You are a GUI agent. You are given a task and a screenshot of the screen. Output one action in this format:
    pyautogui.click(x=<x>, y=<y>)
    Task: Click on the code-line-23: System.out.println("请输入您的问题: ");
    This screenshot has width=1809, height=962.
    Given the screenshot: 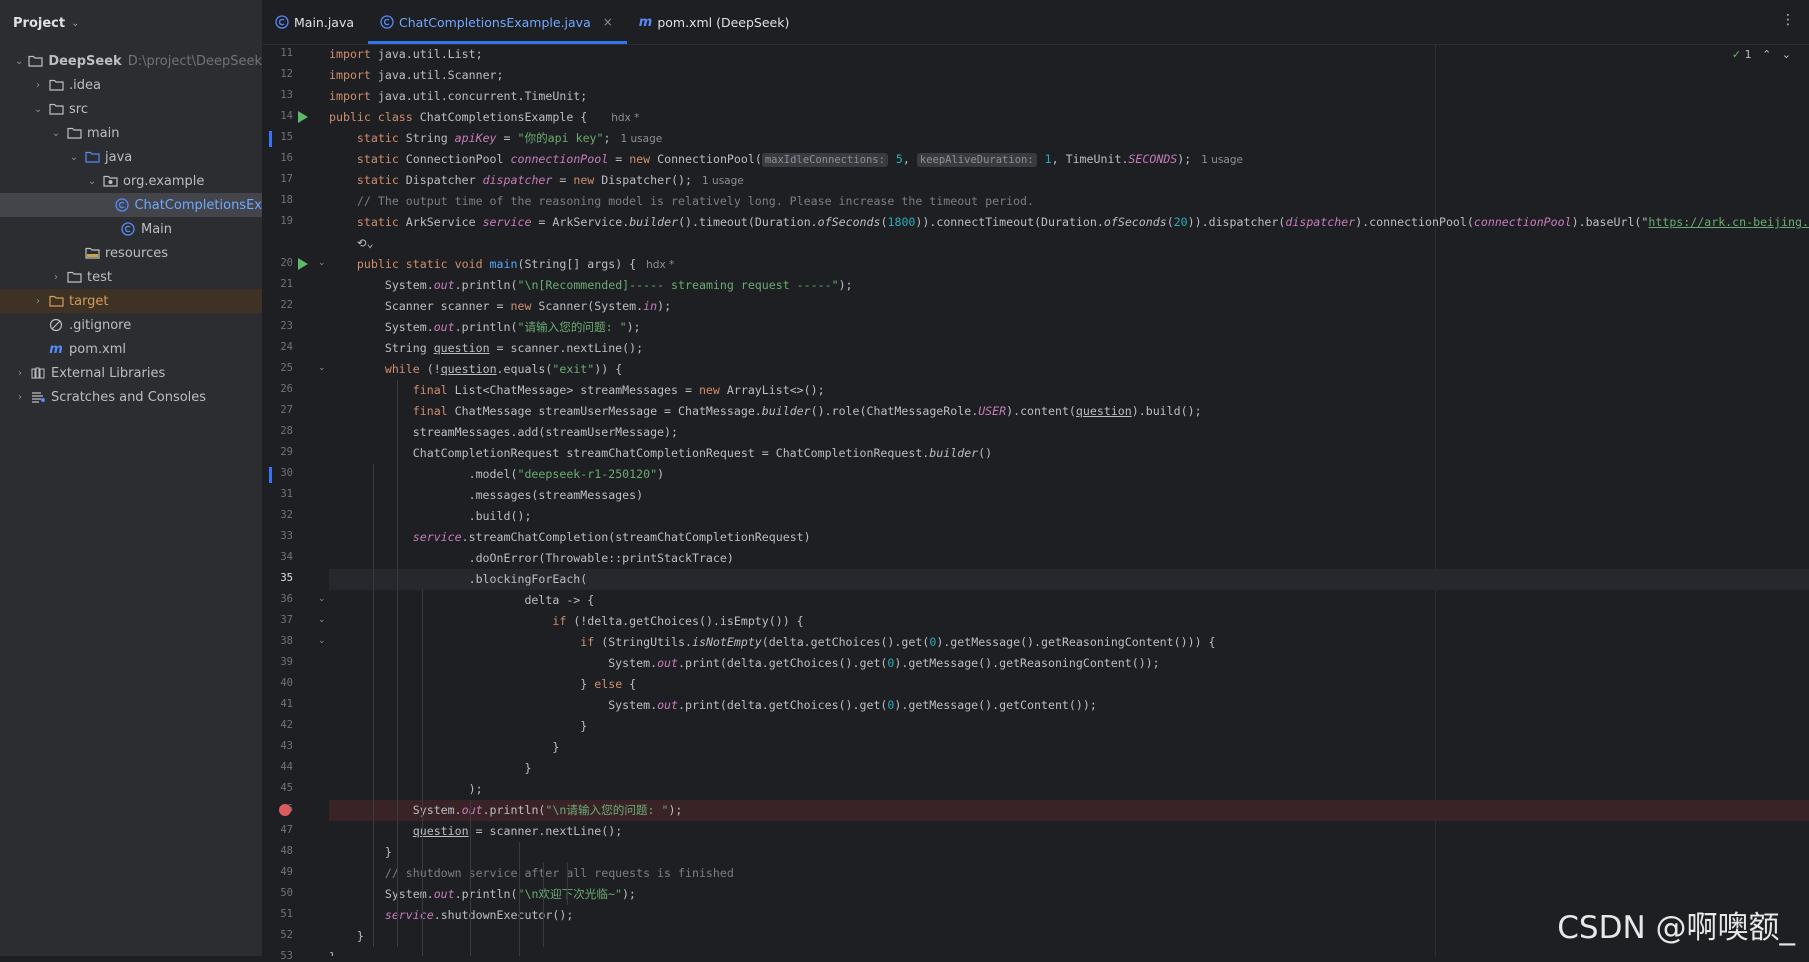 What is the action you would take?
    pyautogui.click(x=1069, y=327)
    